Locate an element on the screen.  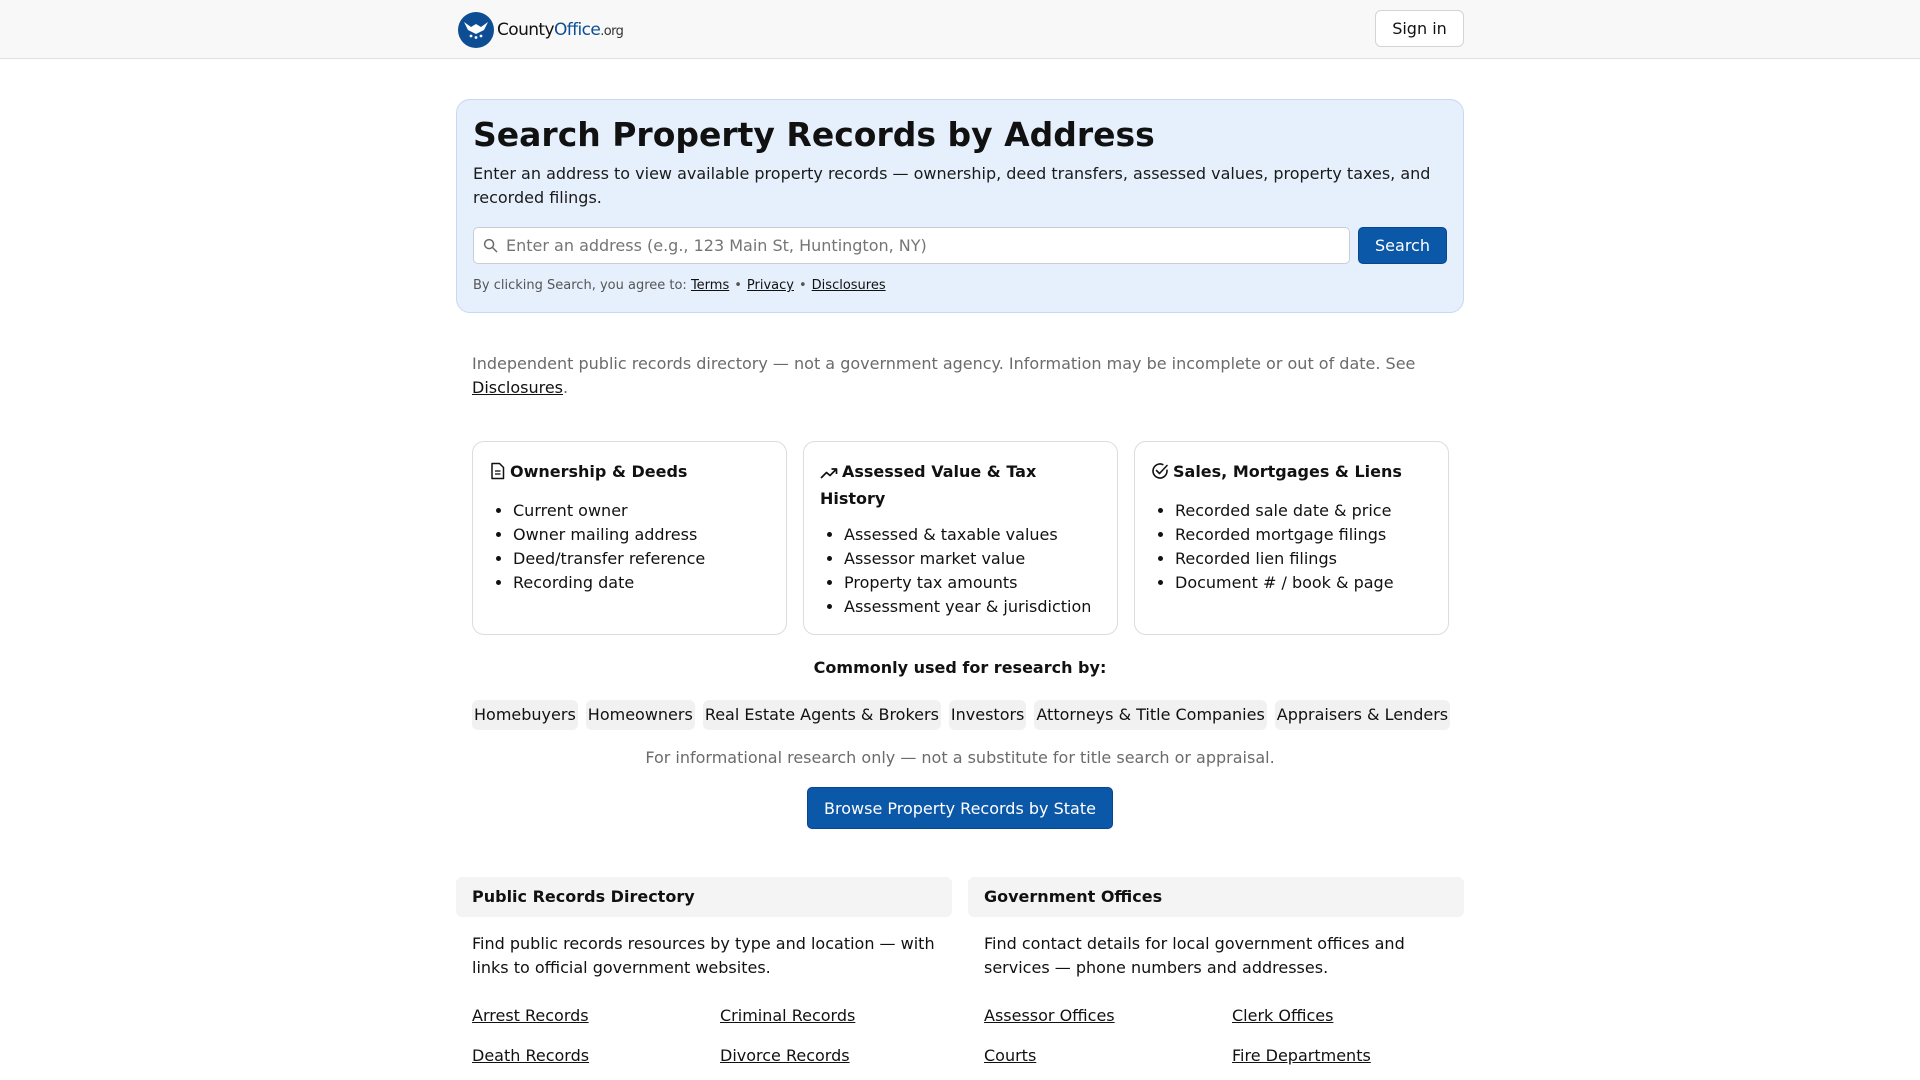
research-title: Commonly used for research by: is located at coordinates (960, 667).